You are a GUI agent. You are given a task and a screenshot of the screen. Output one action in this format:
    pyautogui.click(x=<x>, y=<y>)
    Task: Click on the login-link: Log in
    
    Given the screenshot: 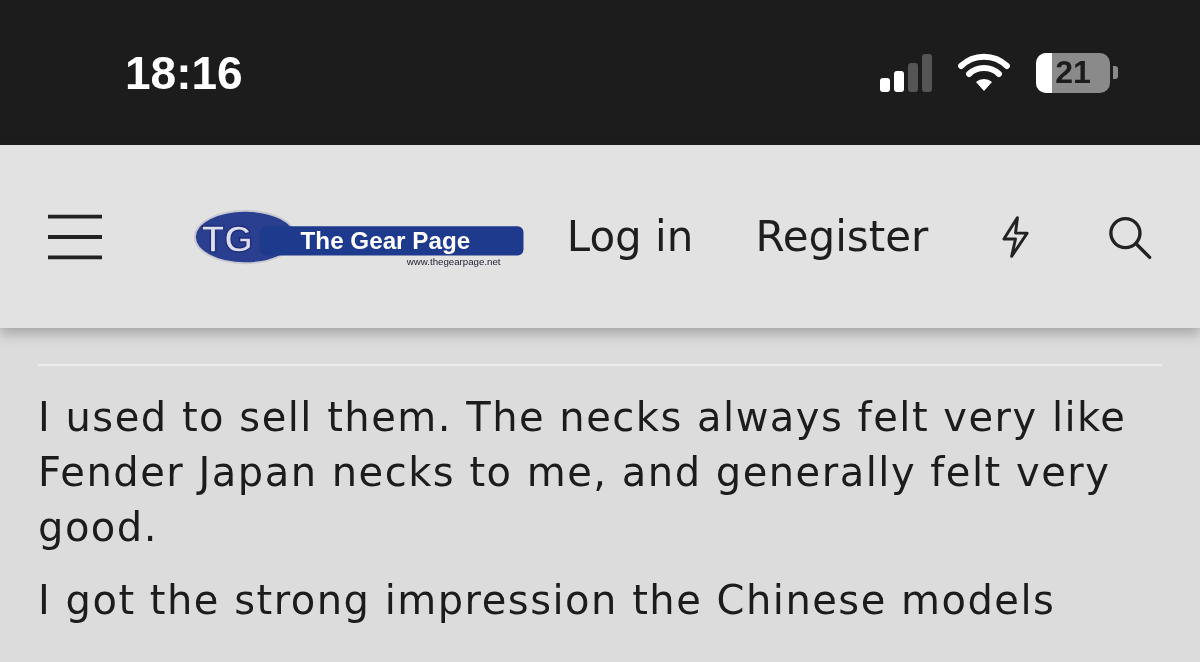 What is the action you would take?
    pyautogui.click(x=630, y=236)
    